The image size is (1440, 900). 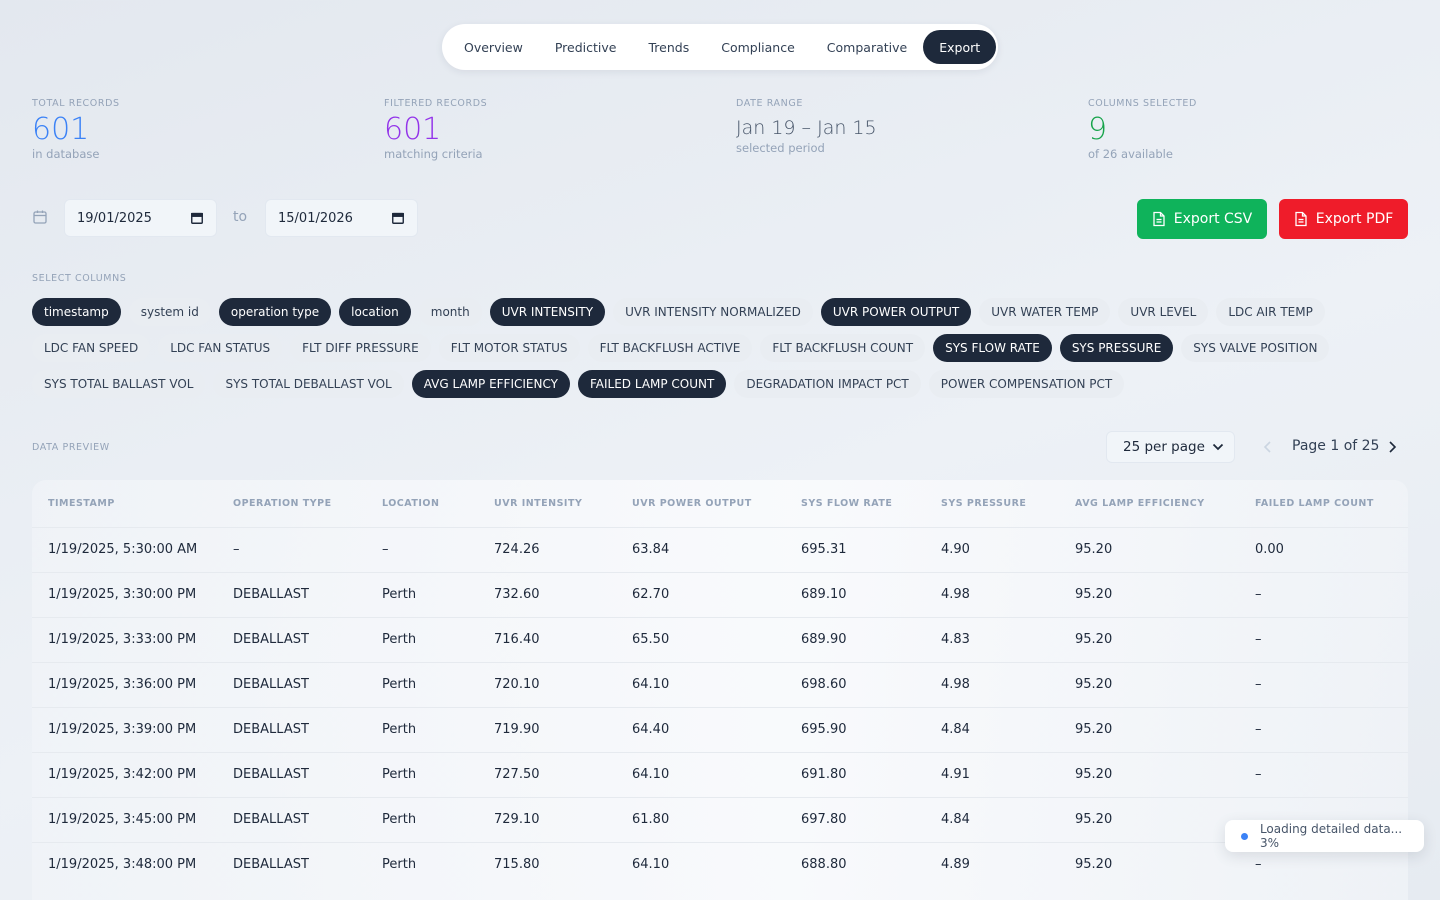 I want to click on date-to-input: 15/01/2026, so click(x=341, y=218).